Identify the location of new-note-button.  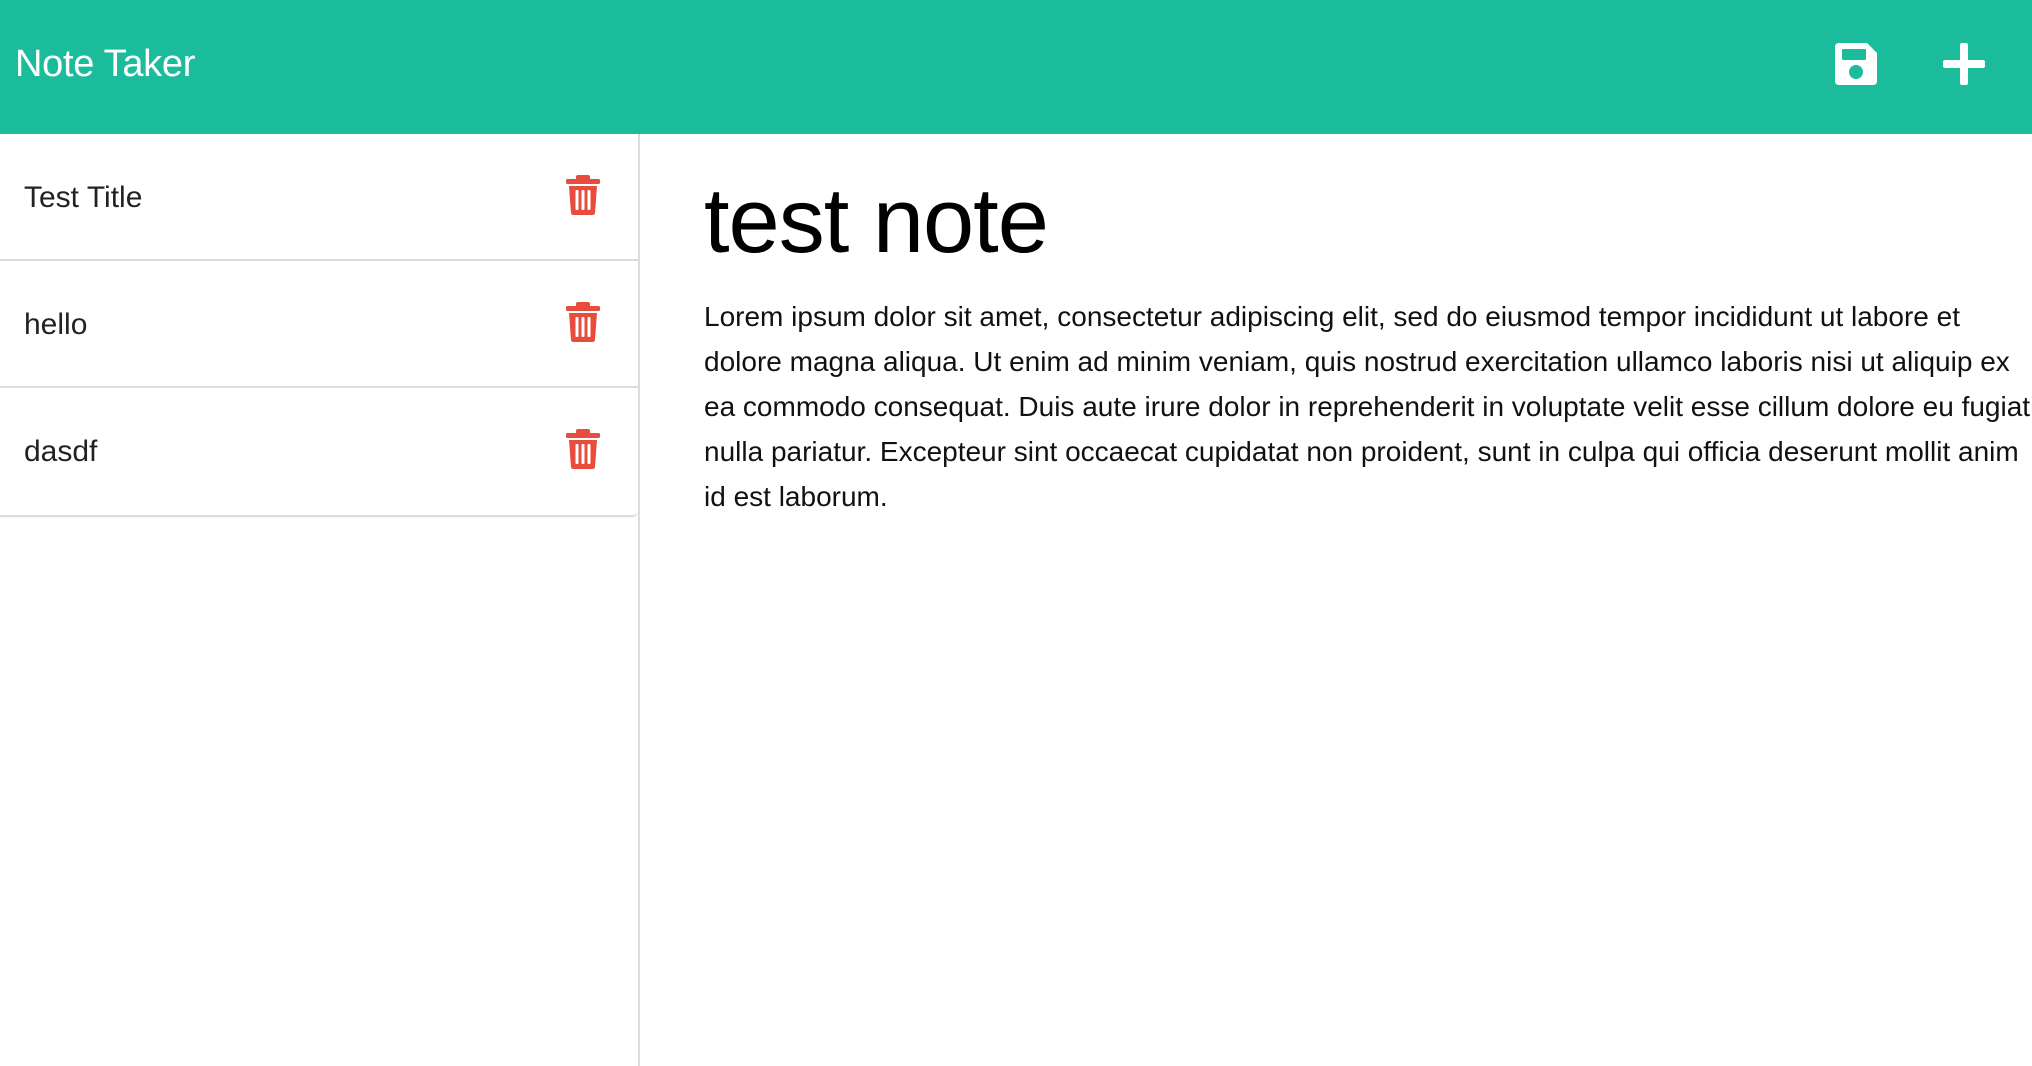
(1964, 64).